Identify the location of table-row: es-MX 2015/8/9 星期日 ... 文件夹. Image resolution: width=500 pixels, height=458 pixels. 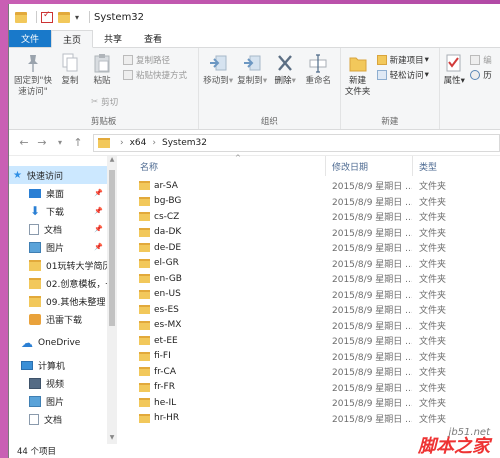
(308, 326).